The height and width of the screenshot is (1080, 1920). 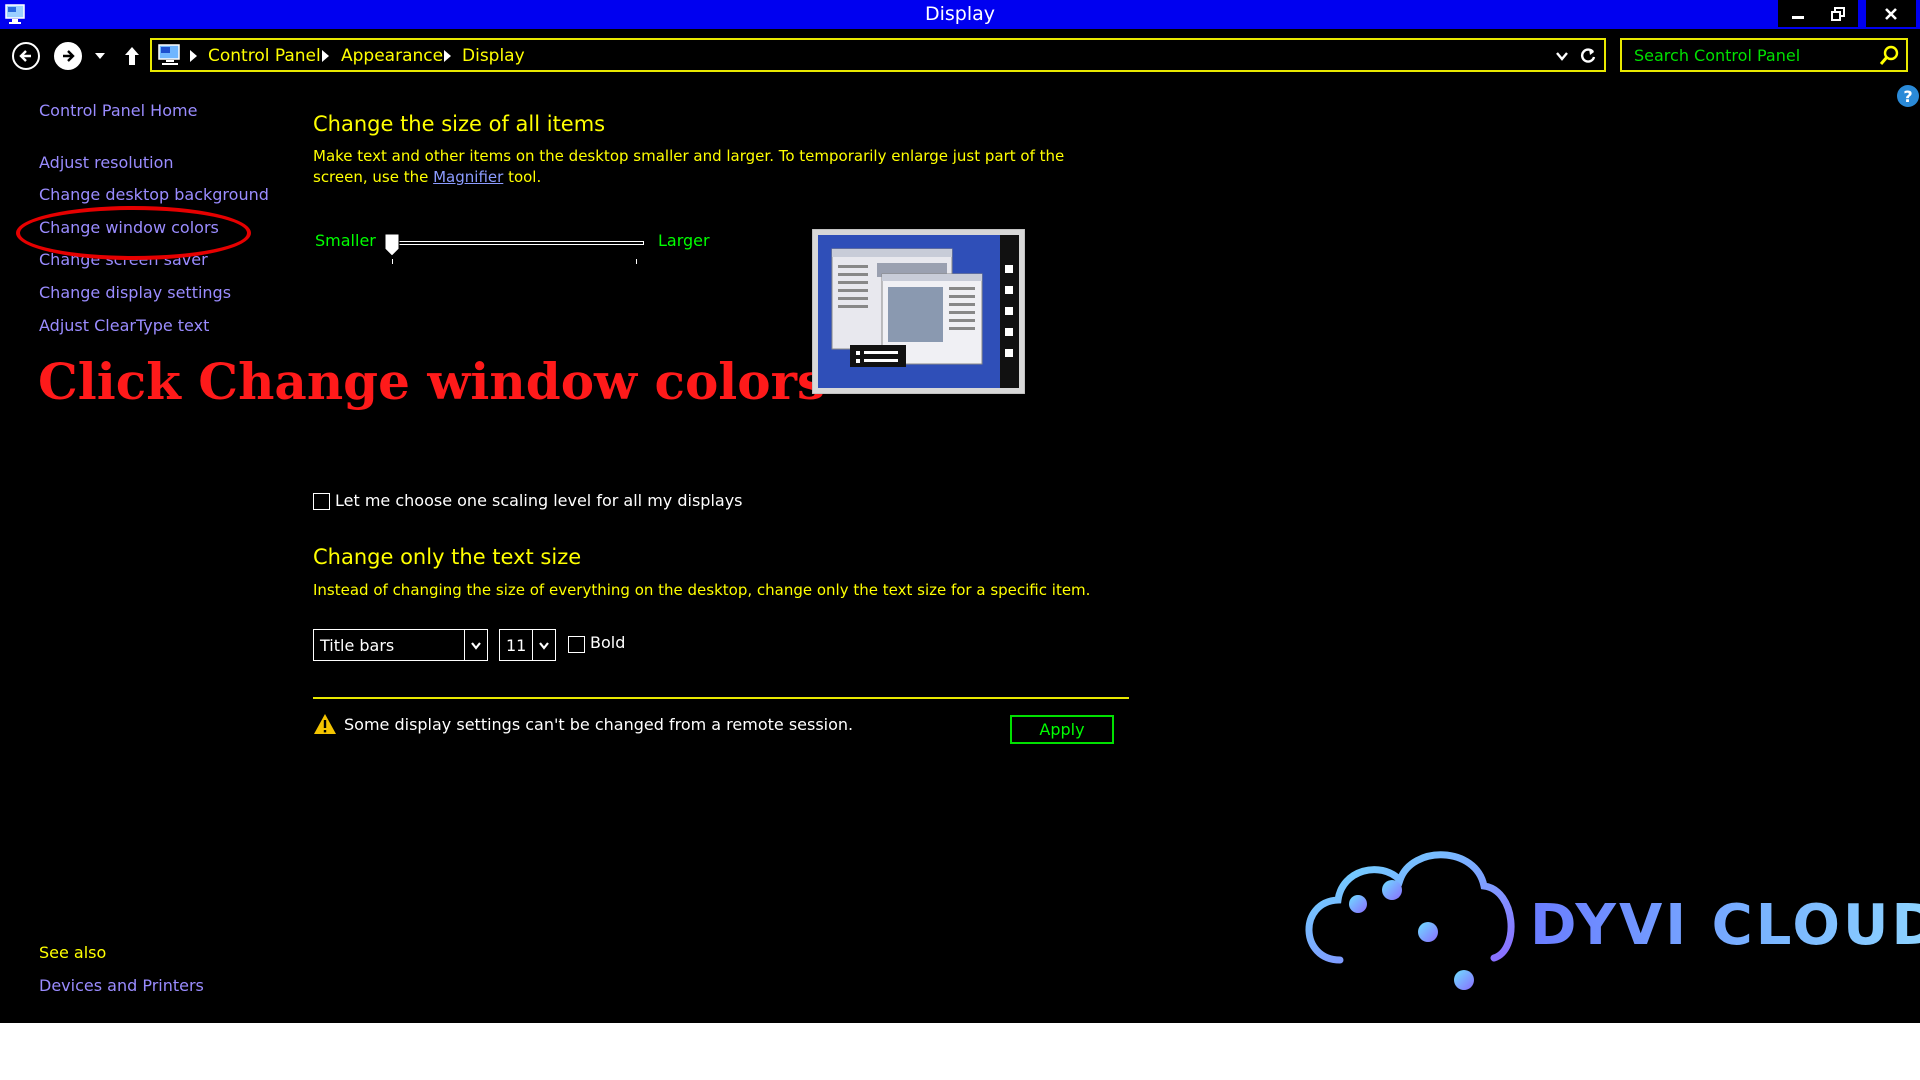 What do you see at coordinates (576, 644) in the screenshot?
I see `bold-checkbox` at bounding box center [576, 644].